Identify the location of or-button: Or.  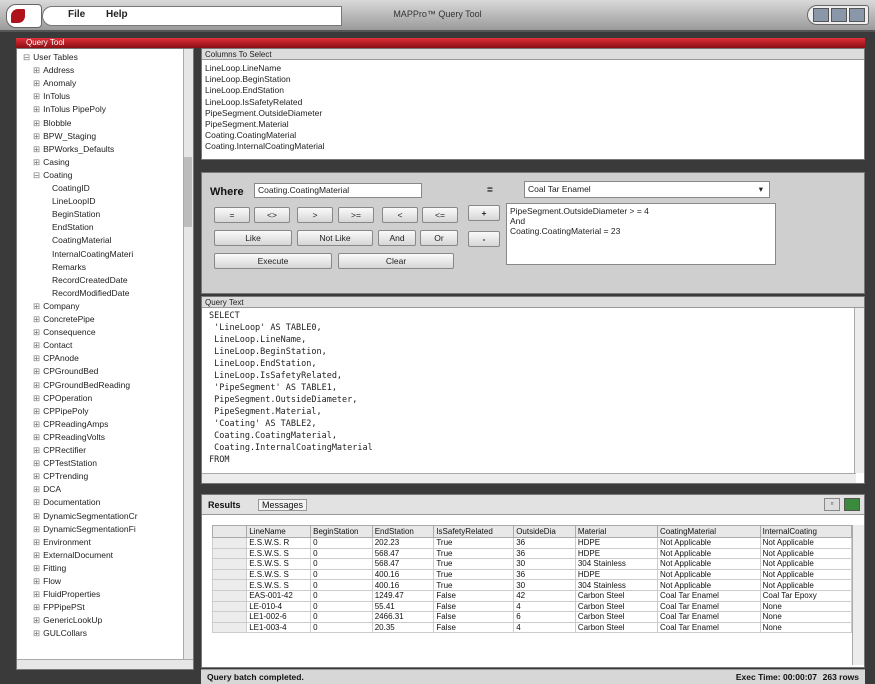
(439, 238).